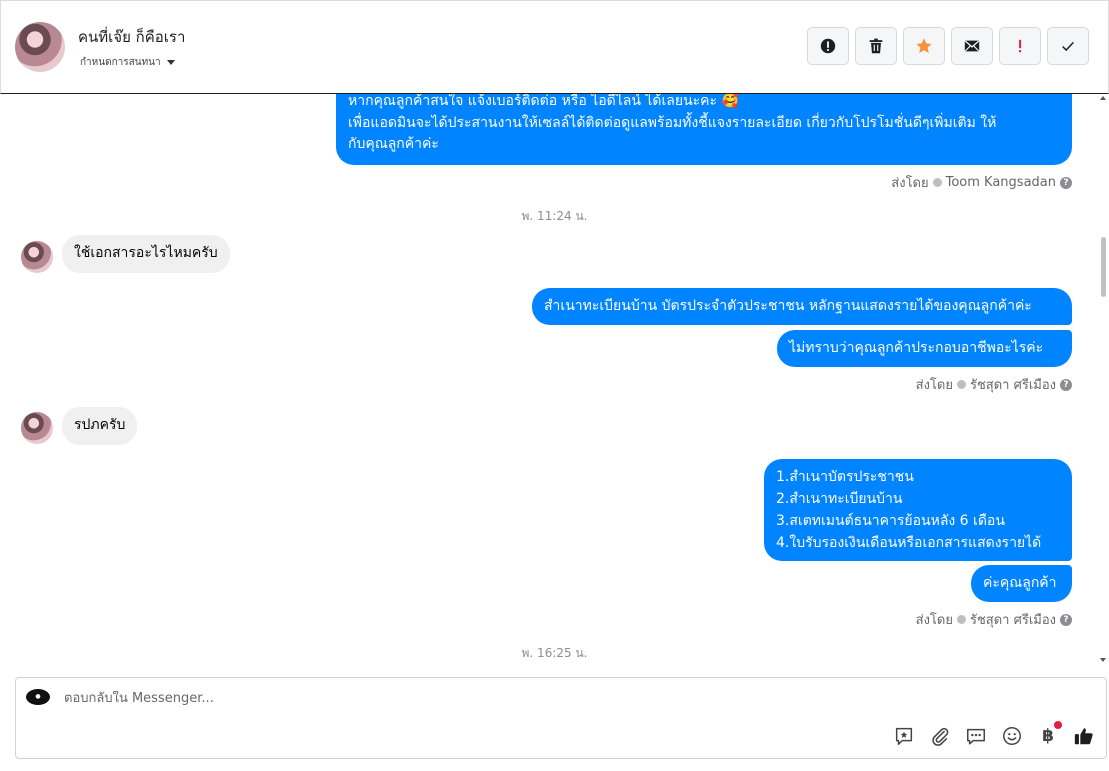 This screenshot has height=771, width=1109. I want to click on message-line: 4.ใบรับรองเงินเดือนหรือเอกสารแสดงรายได้, so click(909, 543).